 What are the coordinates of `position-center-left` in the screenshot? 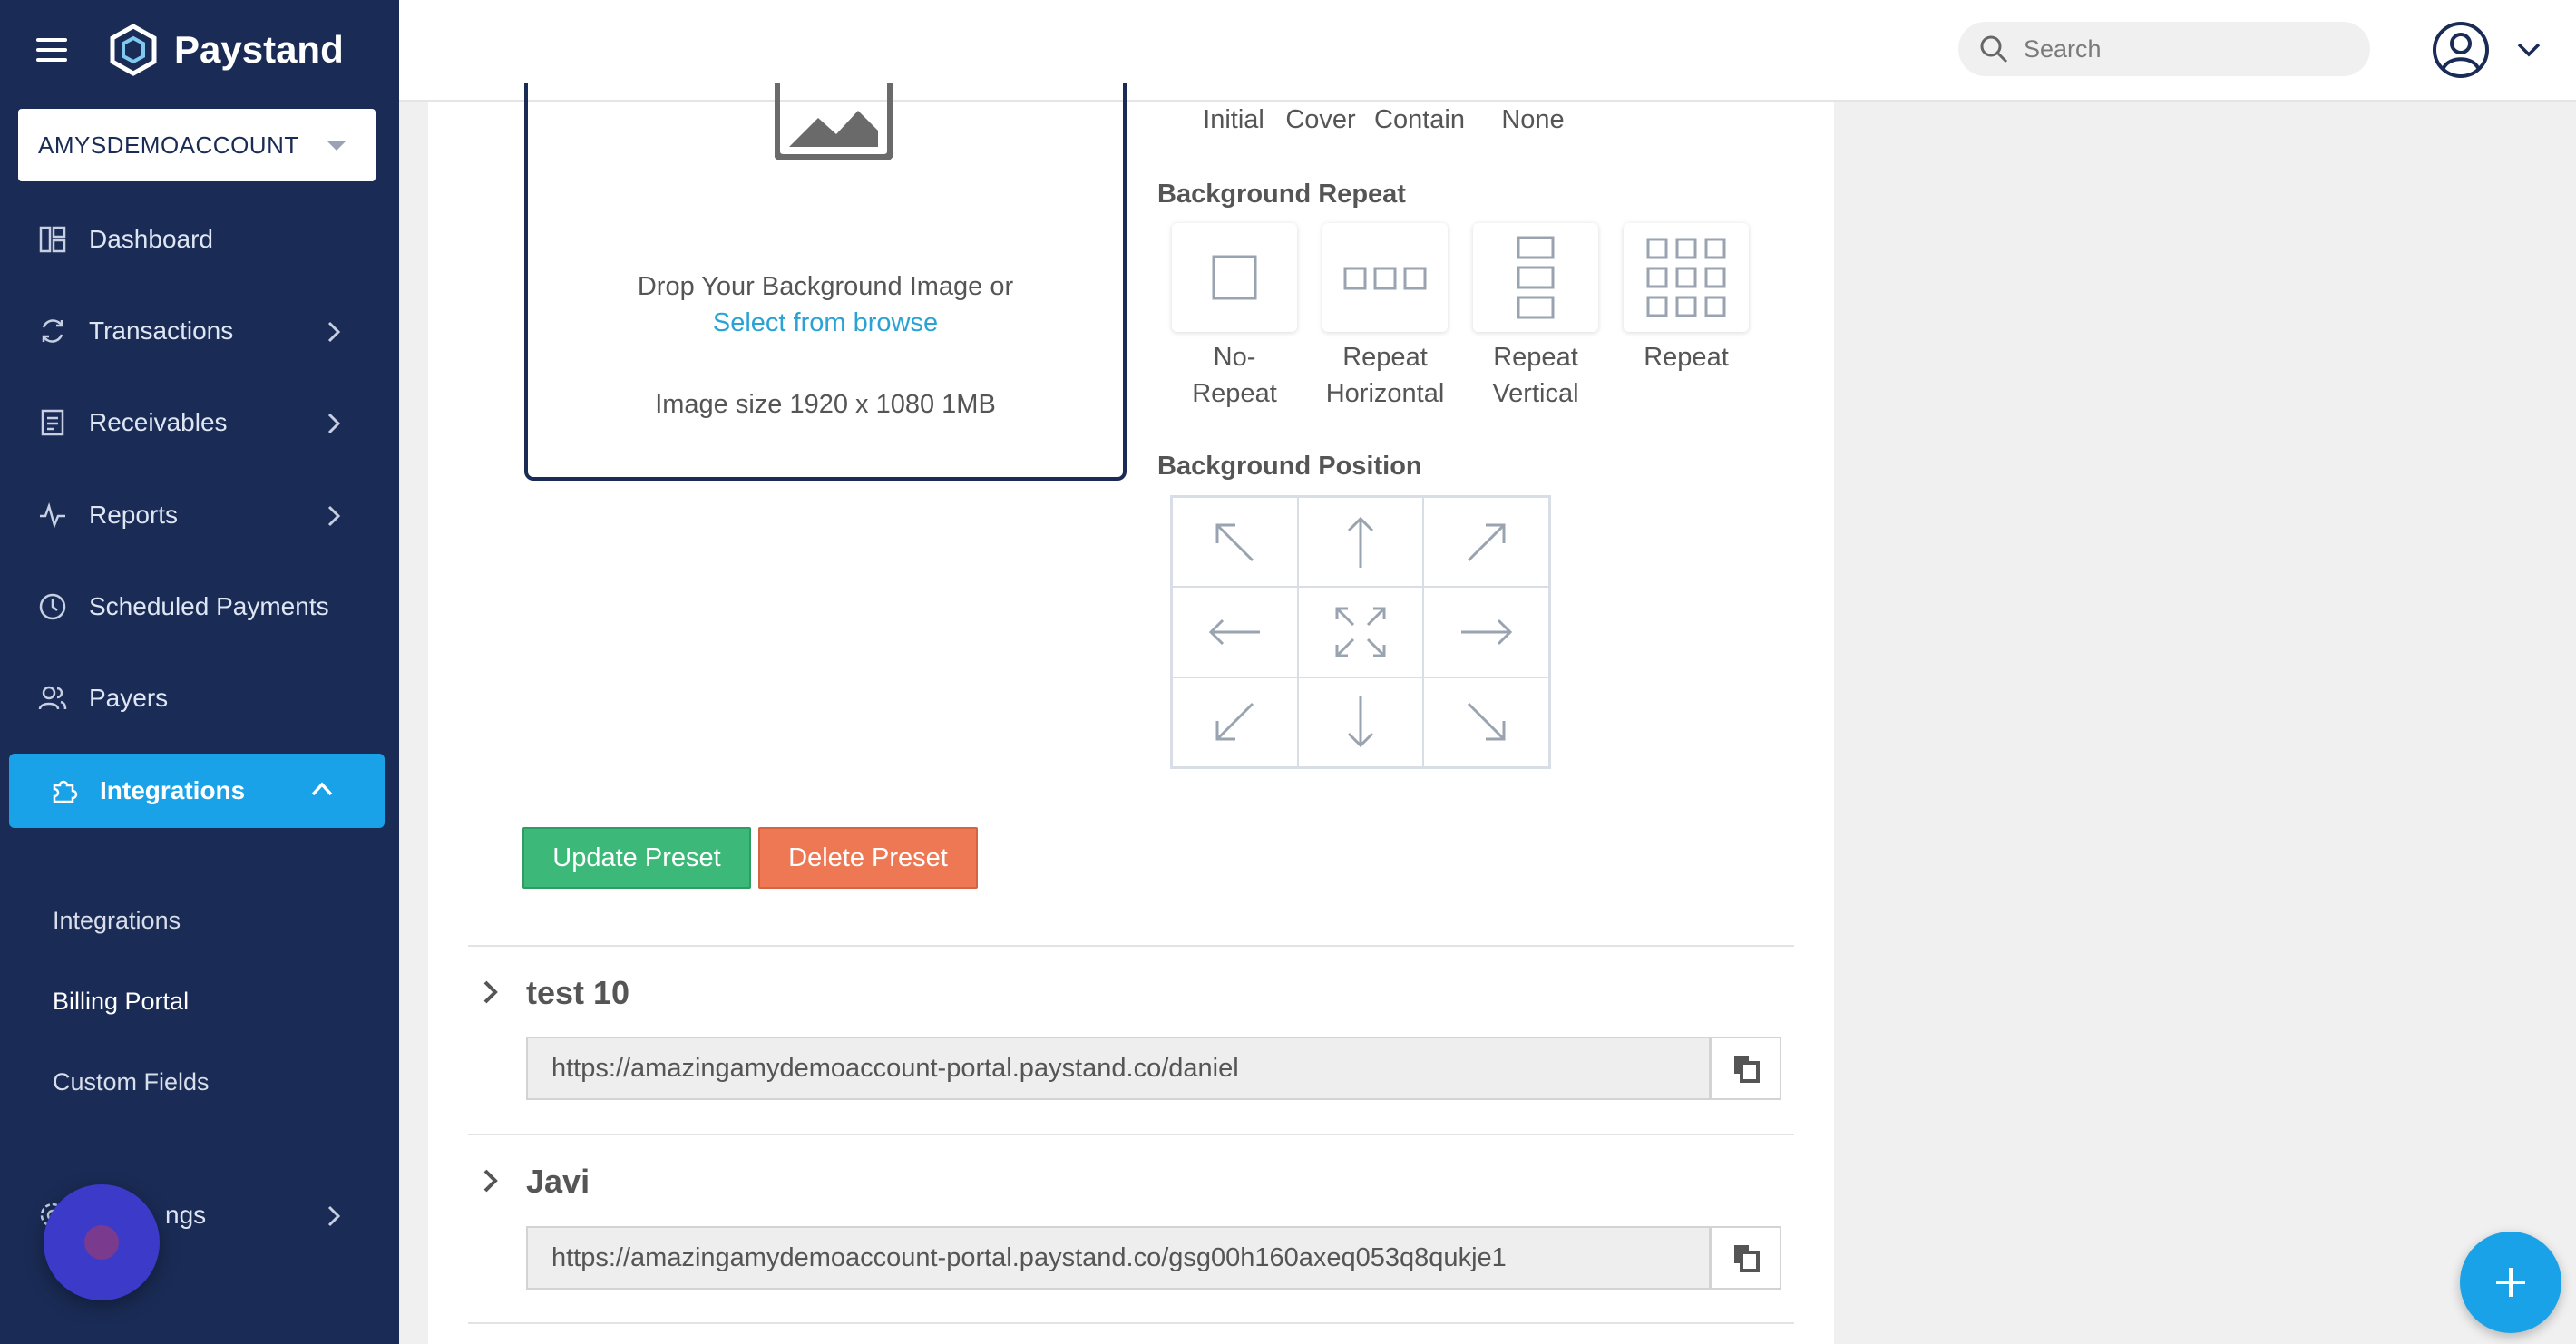 It's located at (1235, 632).